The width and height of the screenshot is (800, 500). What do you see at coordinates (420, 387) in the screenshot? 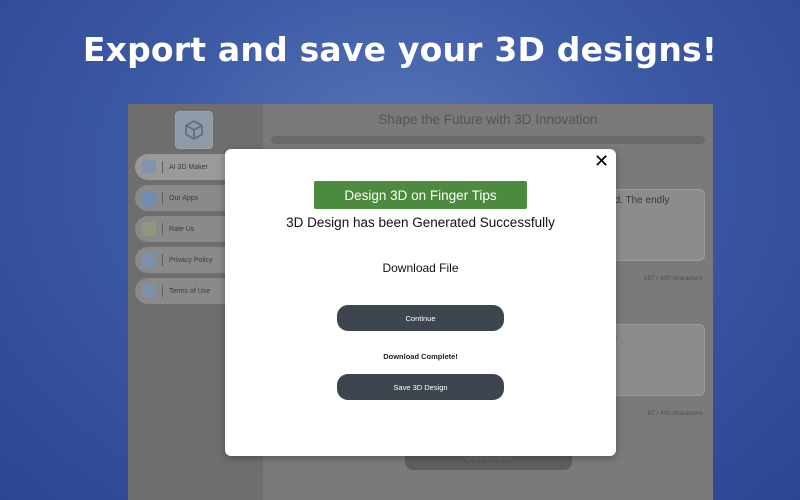
I see `save-3d-design-button: Save 3D Design` at bounding box center [420, 387].